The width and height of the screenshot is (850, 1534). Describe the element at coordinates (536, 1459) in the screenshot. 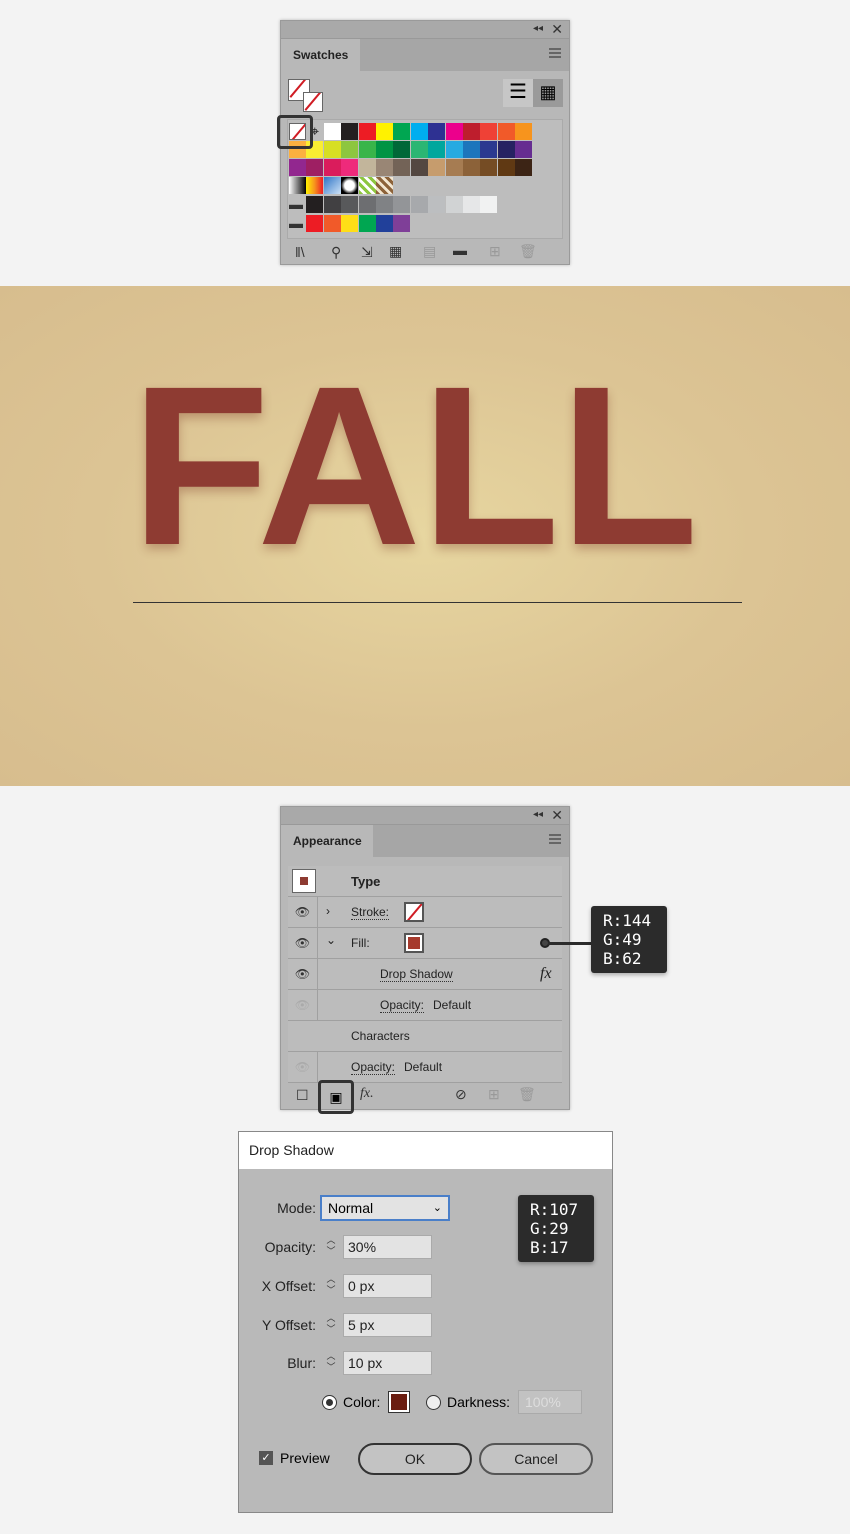

I see `cancel-button: Cancel` at that location.